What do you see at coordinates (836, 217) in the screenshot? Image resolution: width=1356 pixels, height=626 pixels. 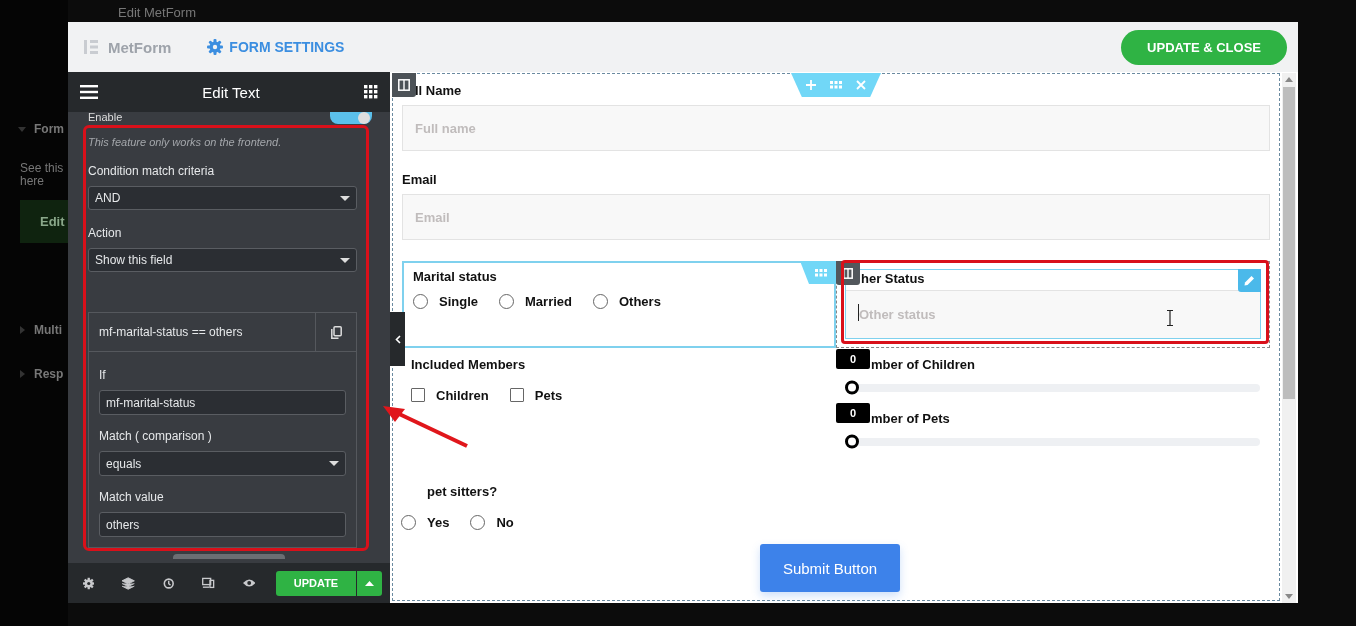 I see `email-field: Email` at bounding box center [836, 217].